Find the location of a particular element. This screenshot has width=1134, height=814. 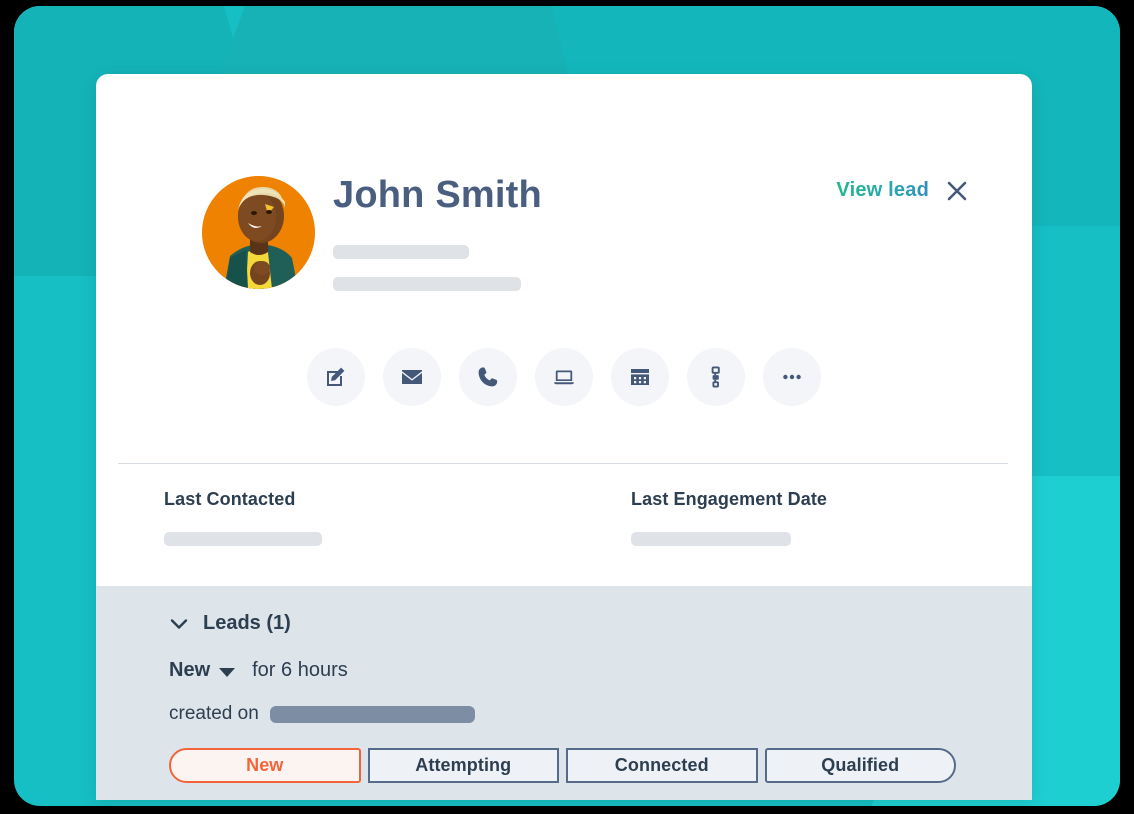

quick-action-icon-row is located at coordinates (564, 377).